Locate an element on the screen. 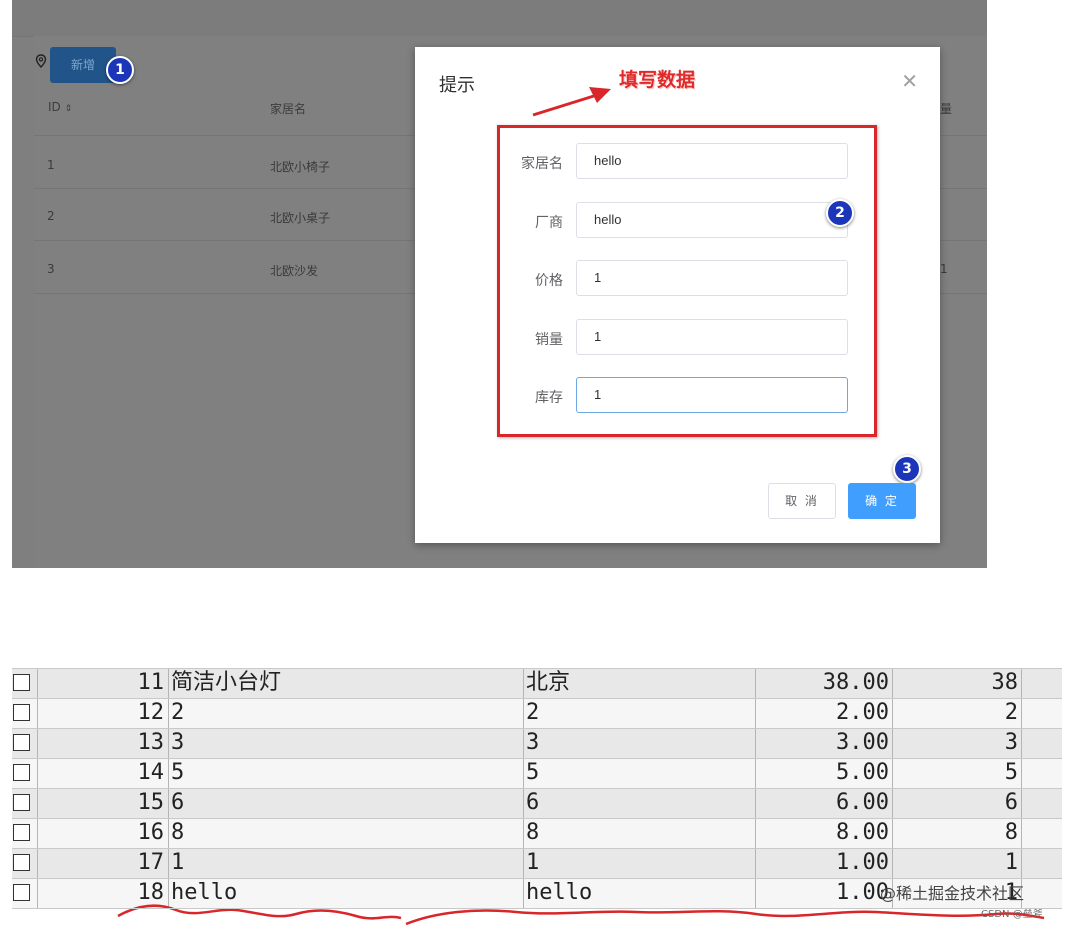 The image size is (1065, 928). table-cell-id: 1 is located at coordinates (51, 165).